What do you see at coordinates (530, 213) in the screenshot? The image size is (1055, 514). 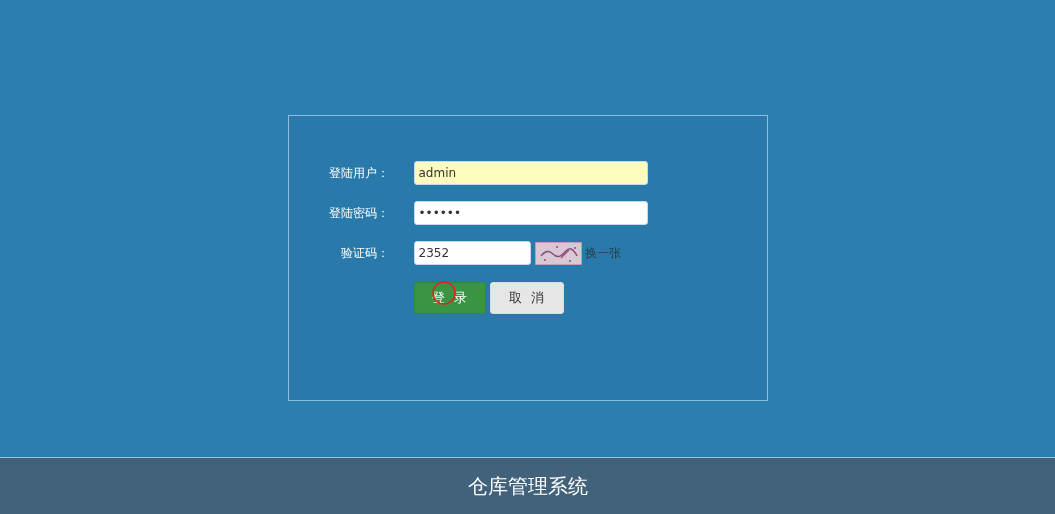 I see `input-field: ••••••` at bounding box center [530, 213].